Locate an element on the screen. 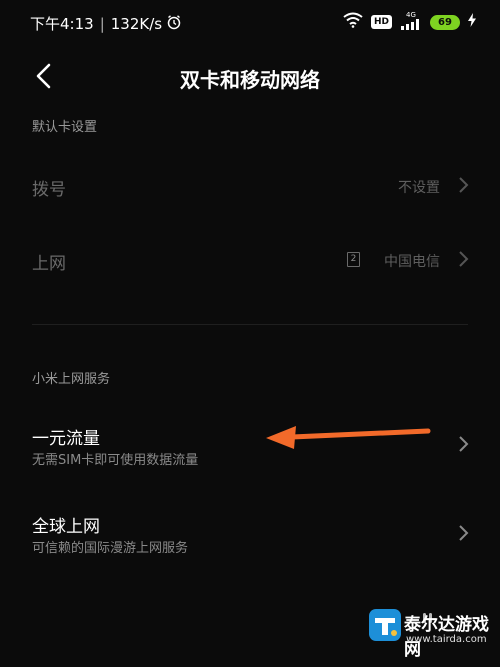 This screenshot has height=667, width=500. charging-icon is located at coordinates (472, 22).